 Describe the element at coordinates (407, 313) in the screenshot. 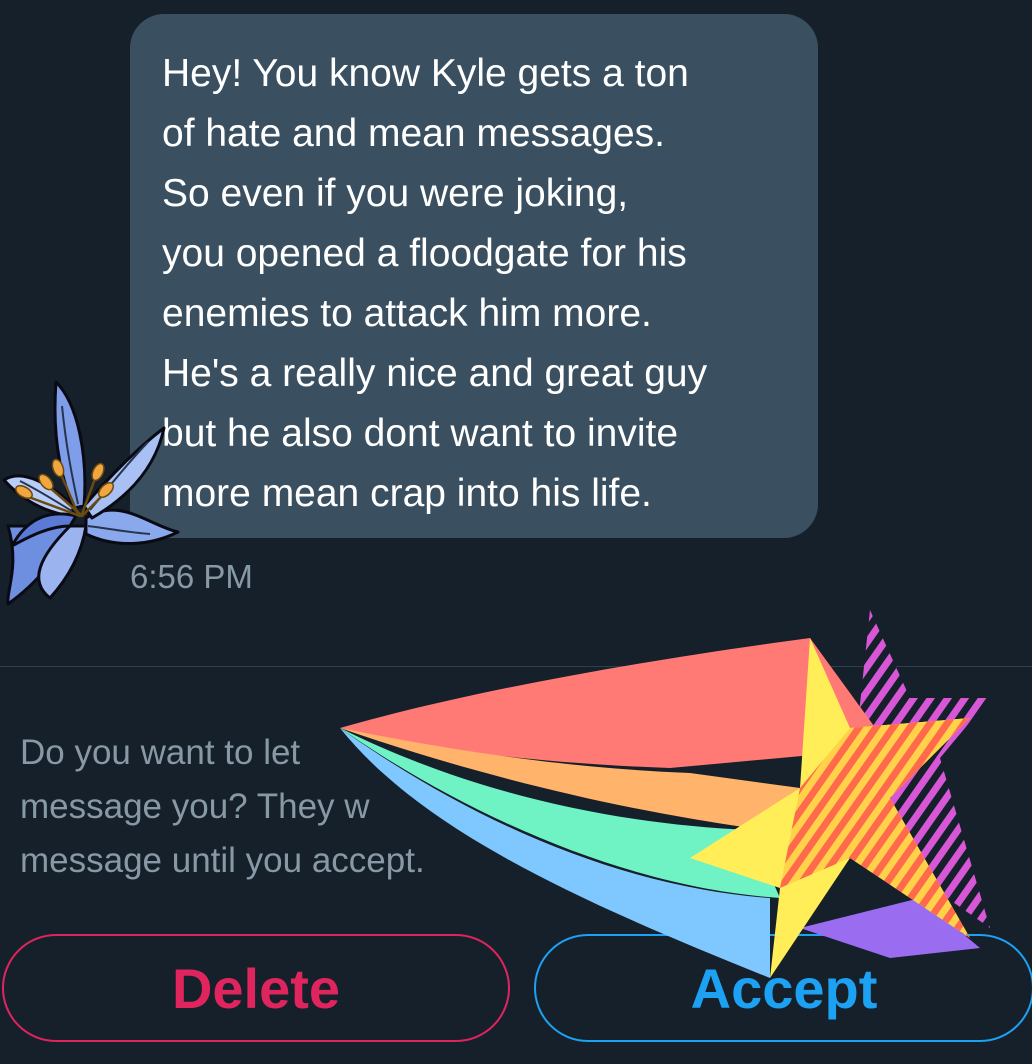

I see `message-line: enemies to attack him more.` at that location.